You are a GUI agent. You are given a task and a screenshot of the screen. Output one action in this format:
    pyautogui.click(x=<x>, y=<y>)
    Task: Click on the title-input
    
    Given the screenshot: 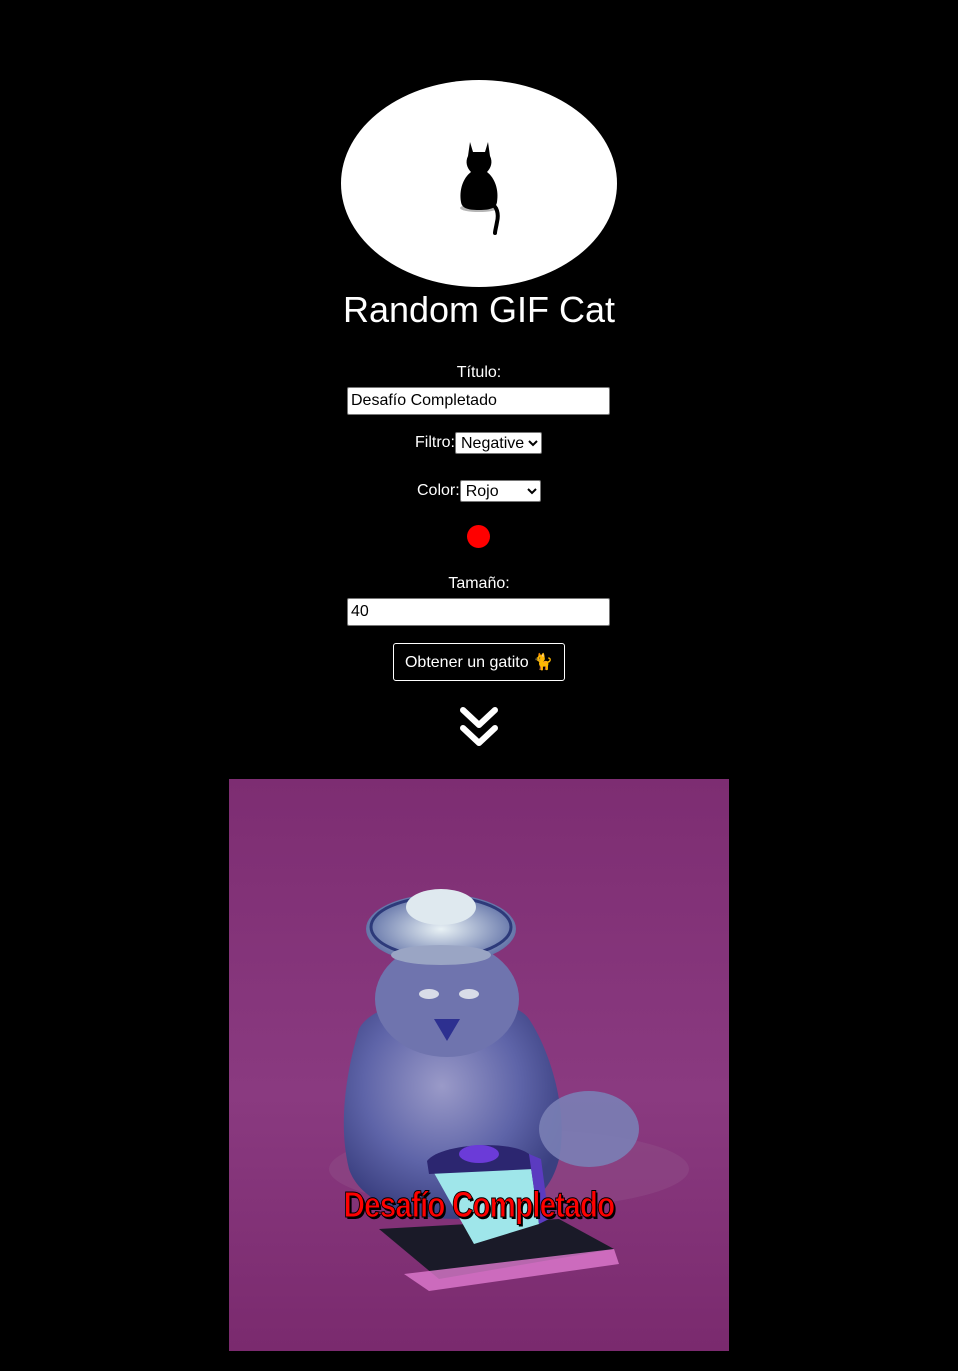 What is the action you would take?
    pyautogui.click(x=478, y=401)
    